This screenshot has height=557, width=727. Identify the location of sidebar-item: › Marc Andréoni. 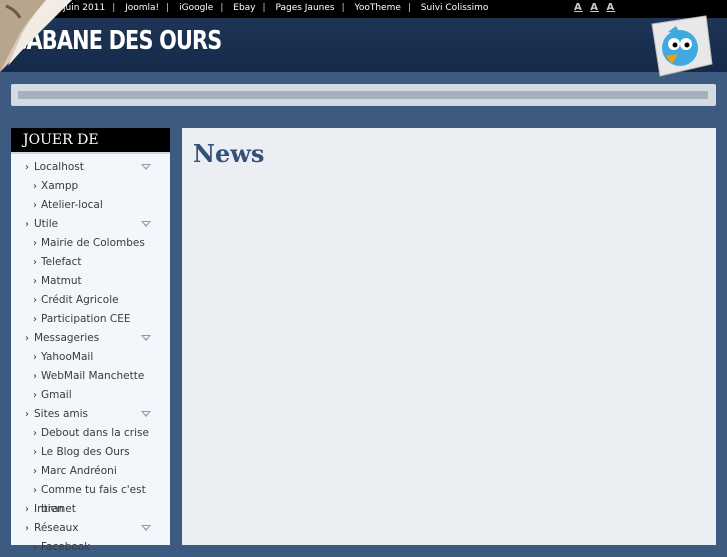
(90, 471).